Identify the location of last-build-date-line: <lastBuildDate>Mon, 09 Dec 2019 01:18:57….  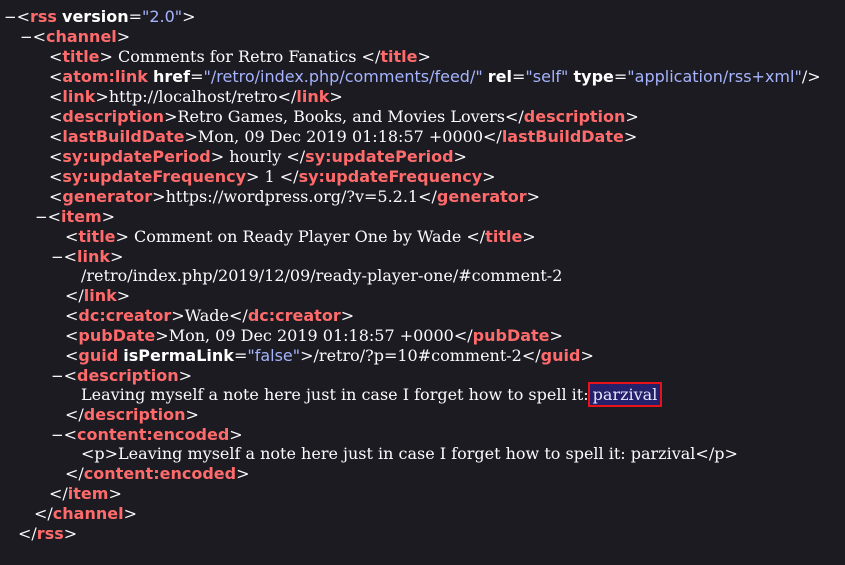
(343, 136).